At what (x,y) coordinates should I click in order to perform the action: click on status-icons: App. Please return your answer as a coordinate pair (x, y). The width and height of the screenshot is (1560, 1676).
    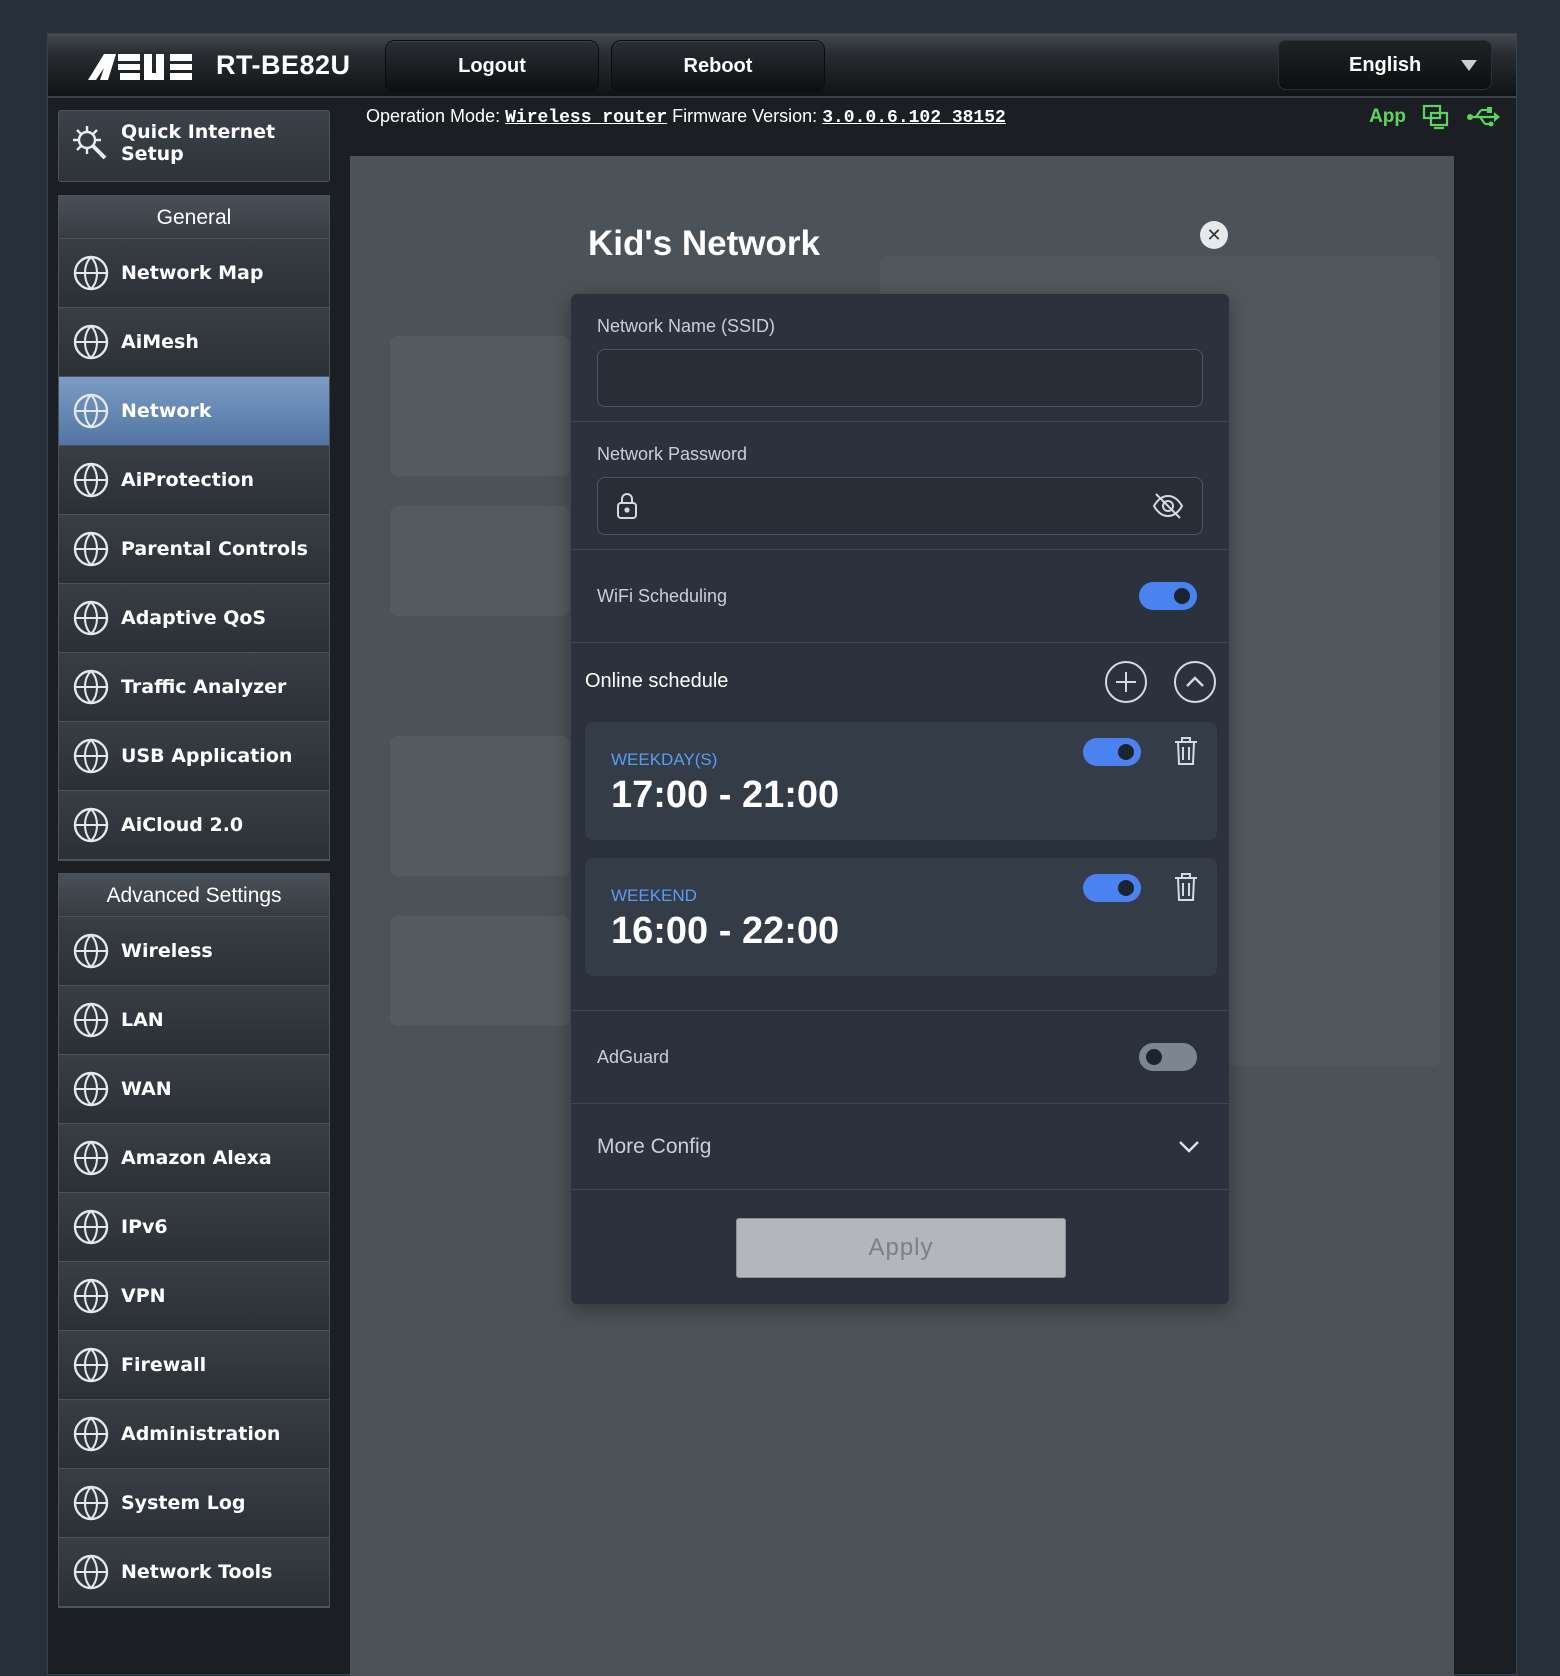
    Looking at the image, I should click on (1434, 117).